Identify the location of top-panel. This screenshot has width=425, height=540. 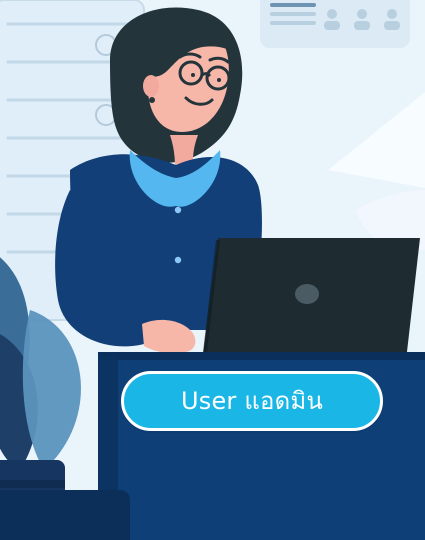
(335, 24).